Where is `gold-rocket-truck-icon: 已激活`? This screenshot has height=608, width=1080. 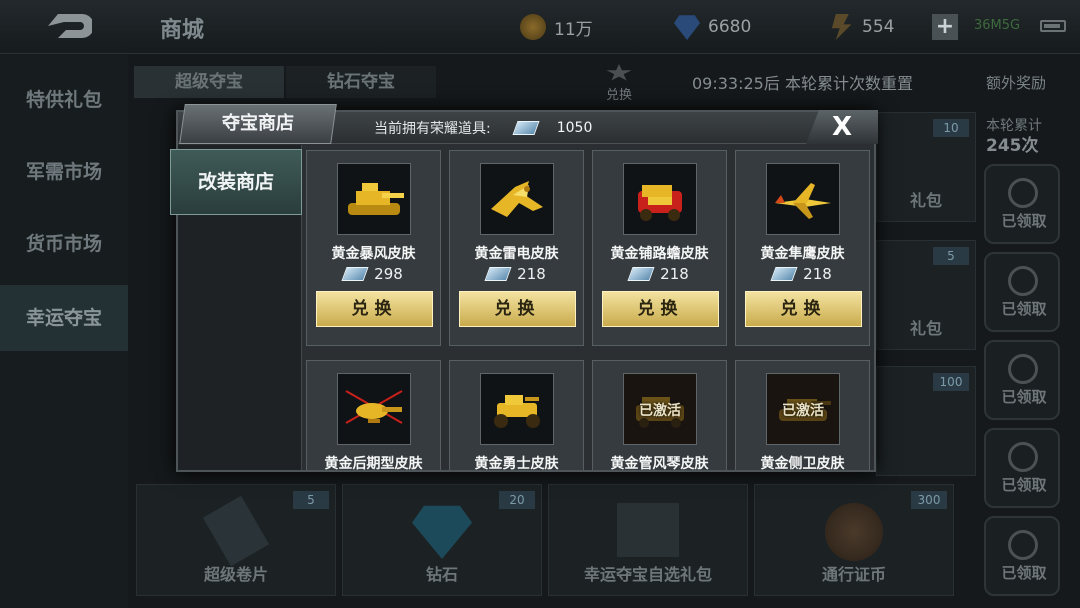
gold-rocket-truck-icon: 已激活 is located at coordinates (660, 409).